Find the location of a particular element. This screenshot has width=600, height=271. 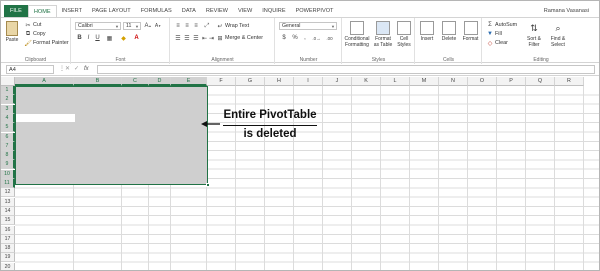

column-header-b: B is located at coordinates (98, 81).